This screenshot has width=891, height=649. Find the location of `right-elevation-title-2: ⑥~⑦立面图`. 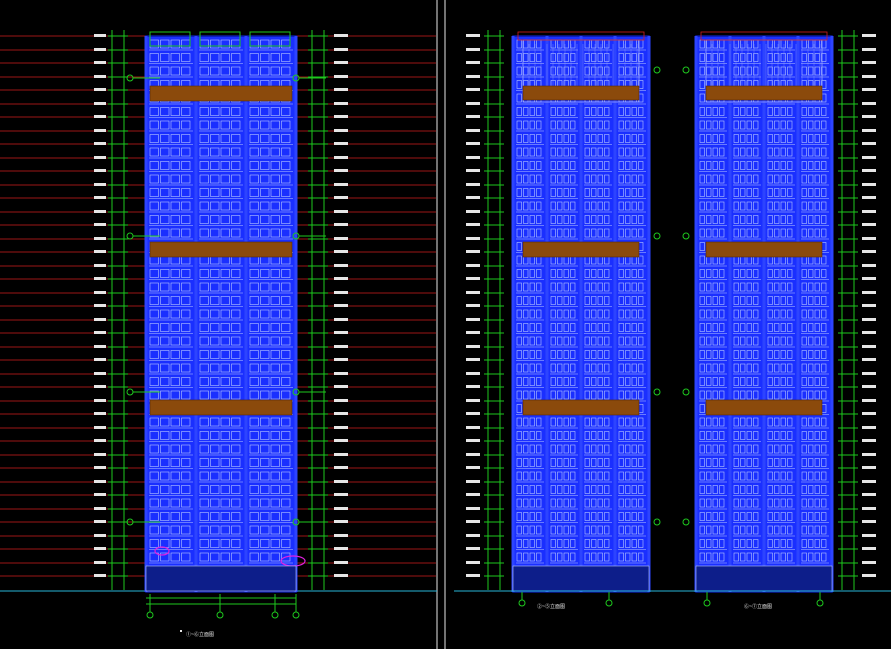

right-elevation-title-2: ⑥~⑦立面图 is located at coordinates (758, 607).